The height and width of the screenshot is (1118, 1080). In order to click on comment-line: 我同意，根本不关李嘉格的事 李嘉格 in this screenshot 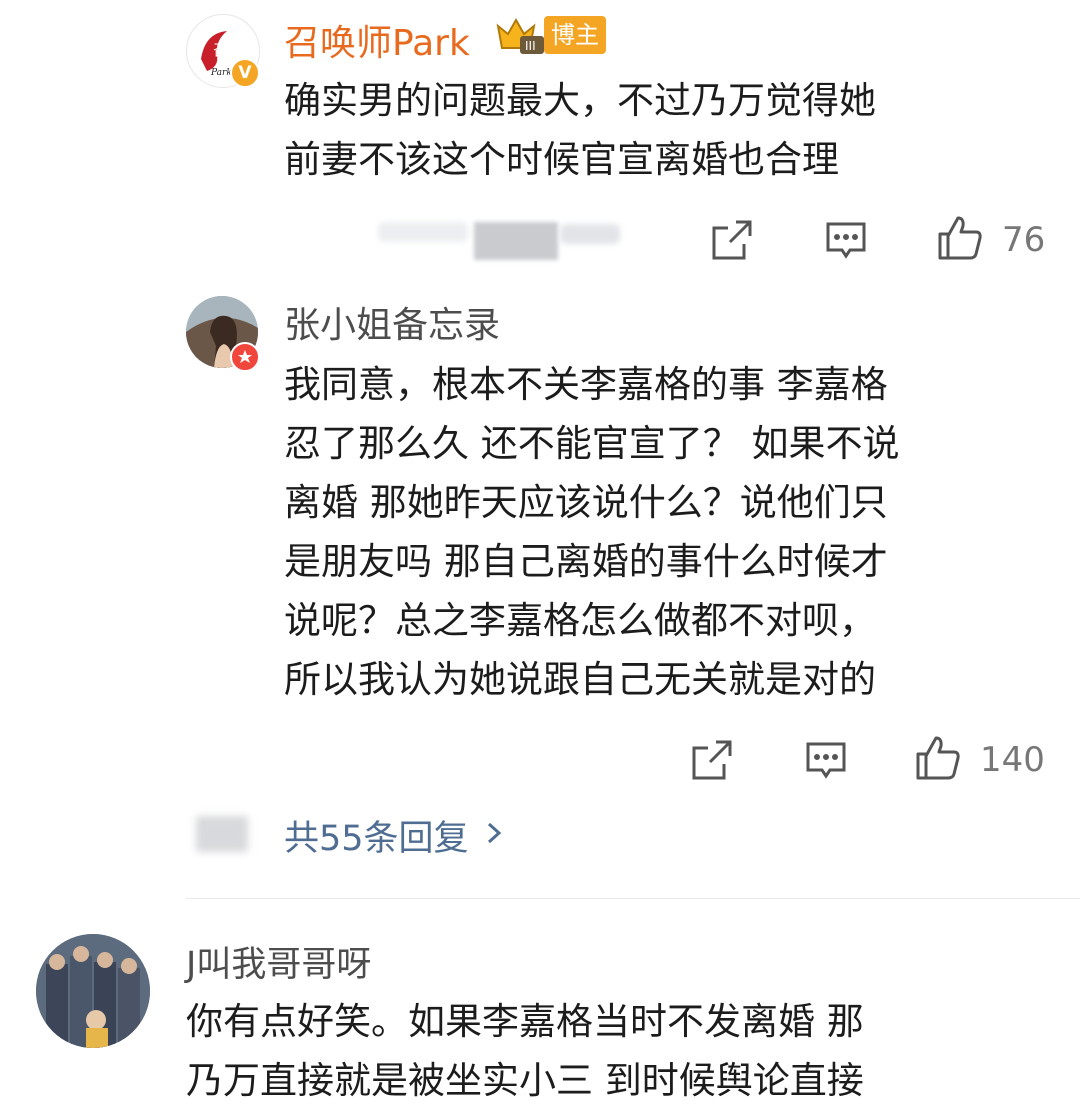, I will do `click(586, 384)`.